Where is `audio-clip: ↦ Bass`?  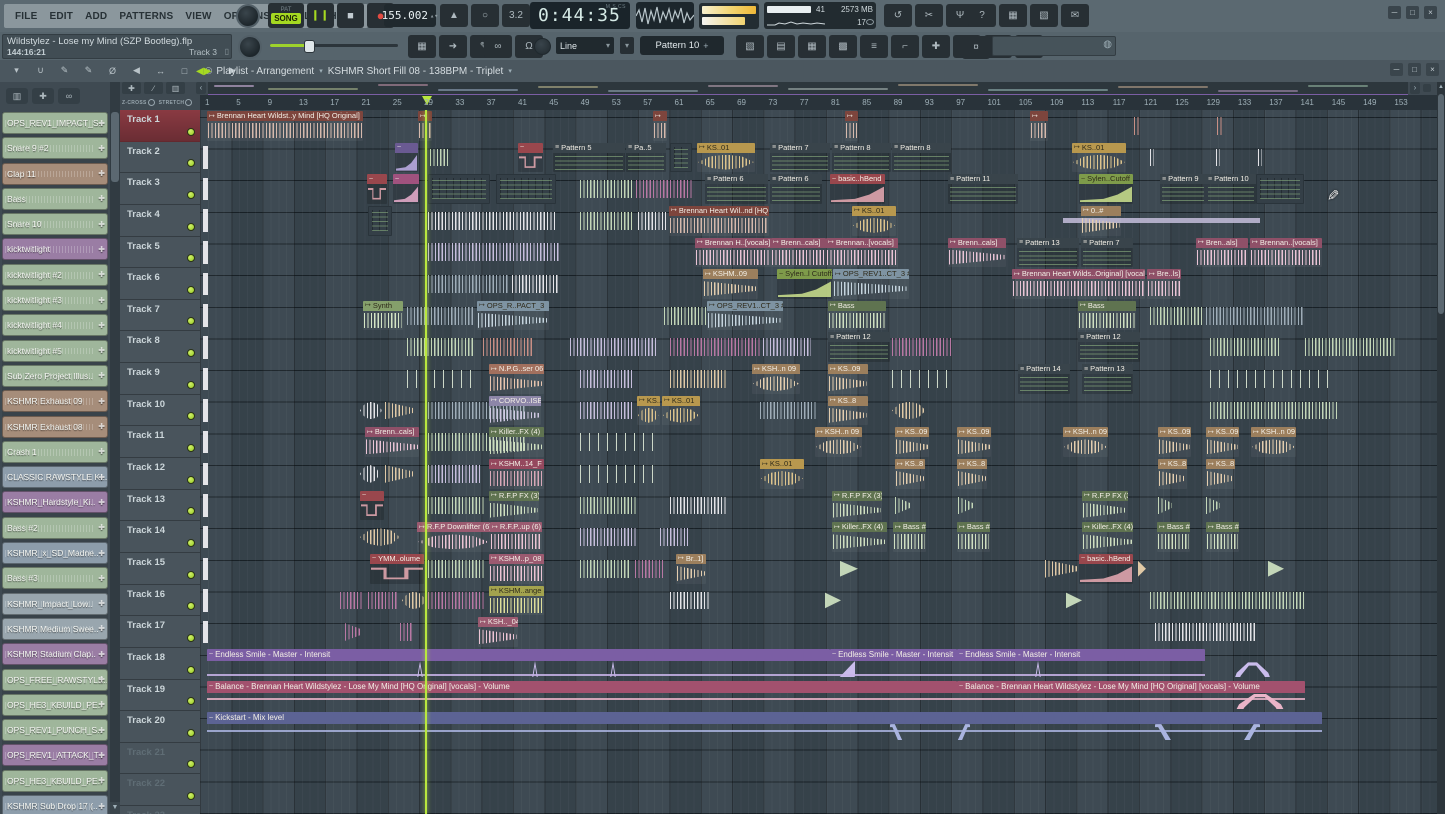 audio-clip: ↦ Bass is located at coordinates (857, 315).